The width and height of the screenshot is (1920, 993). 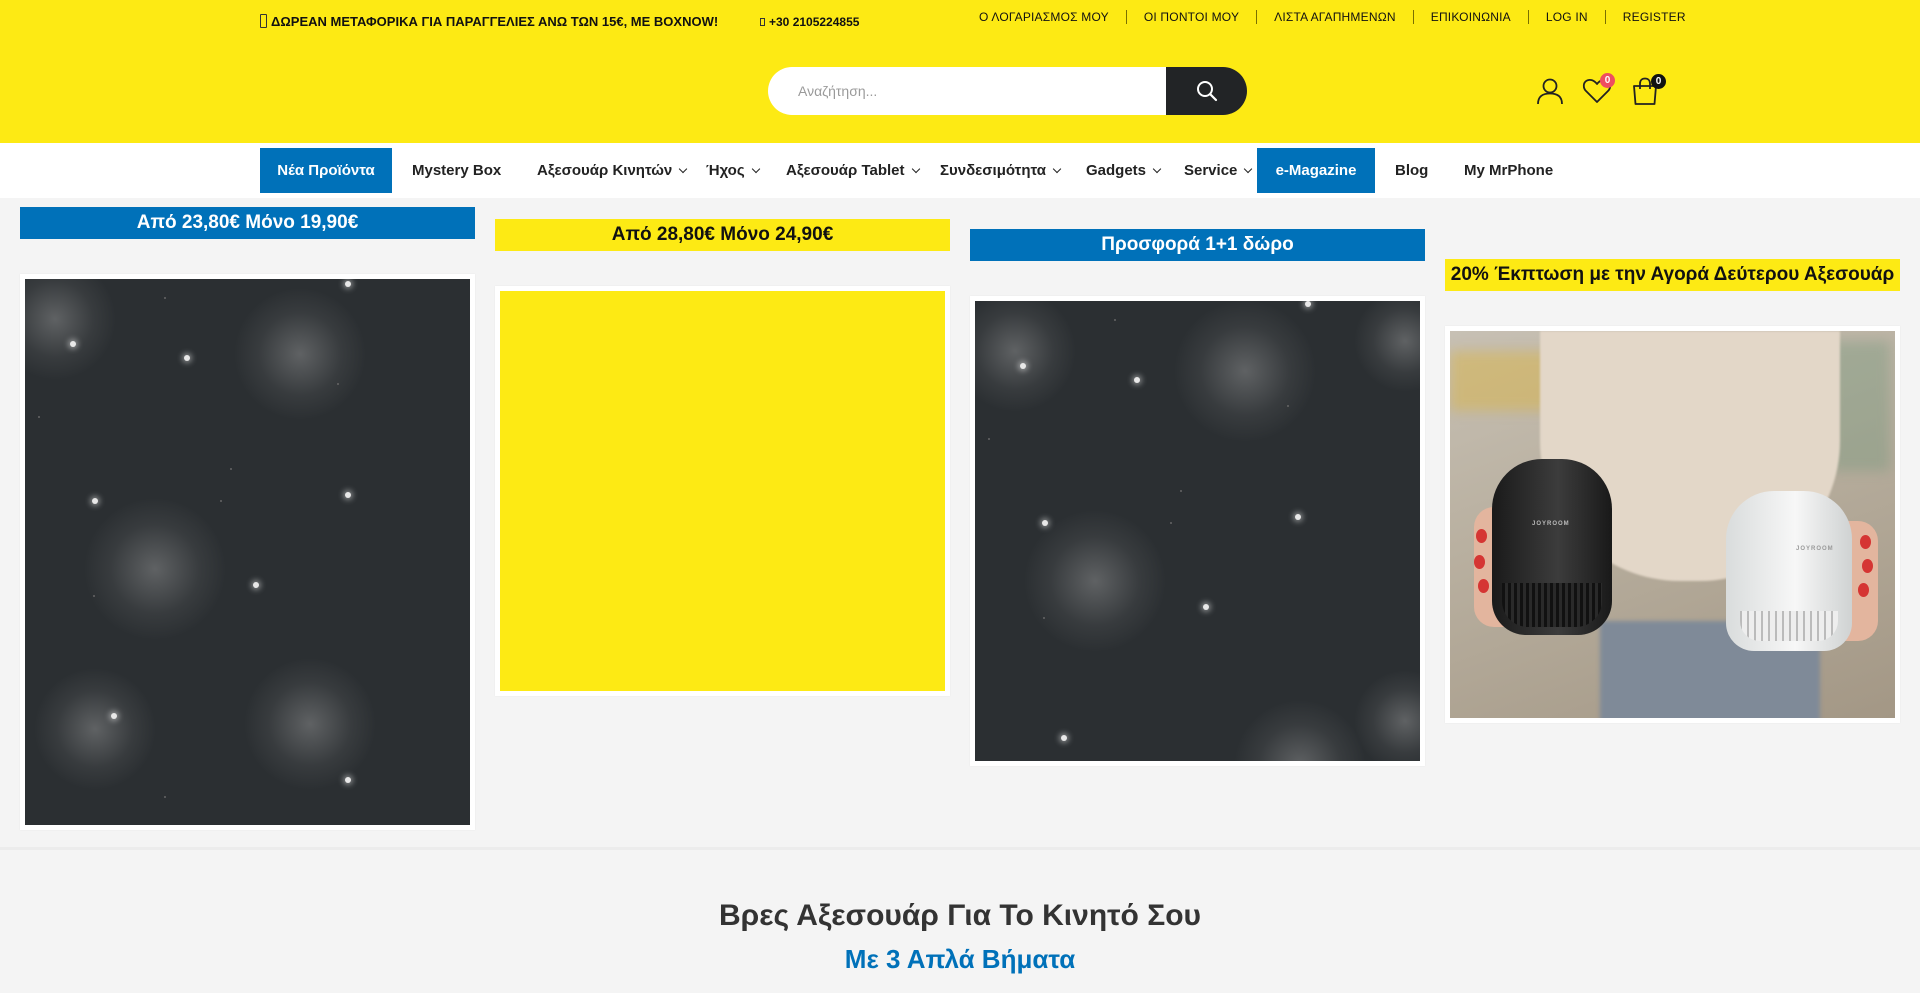 I want to click on nav-my-mrphone-label: My MrPhone, so click(x=1509, y=170).